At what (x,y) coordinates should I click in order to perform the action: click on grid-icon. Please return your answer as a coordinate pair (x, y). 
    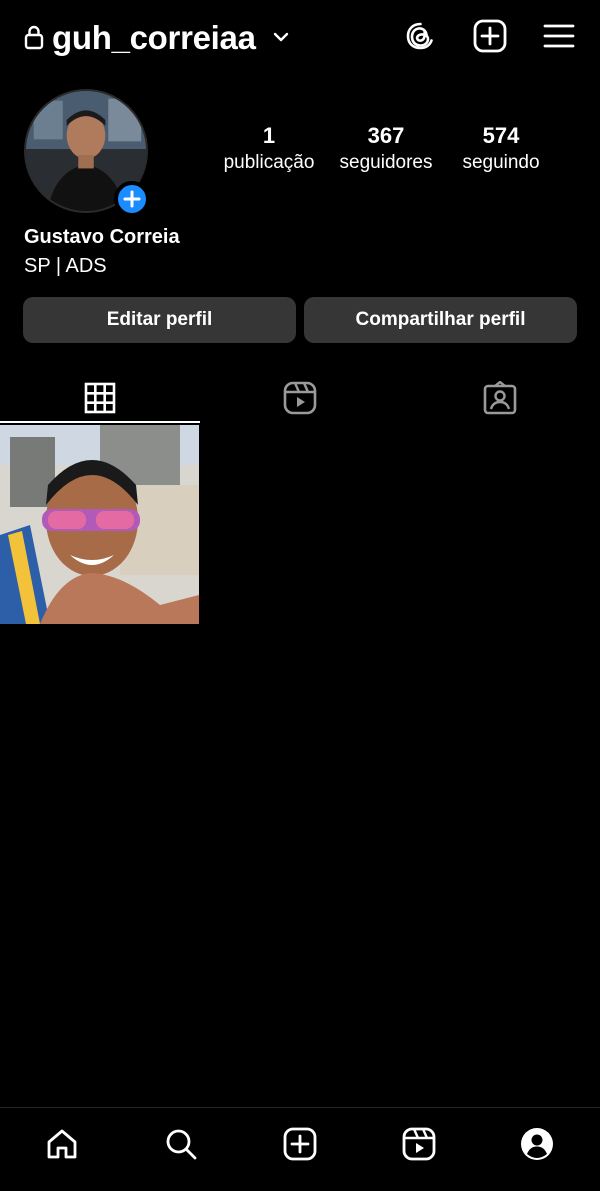
    Looking at the image, I should click on (100, 398).